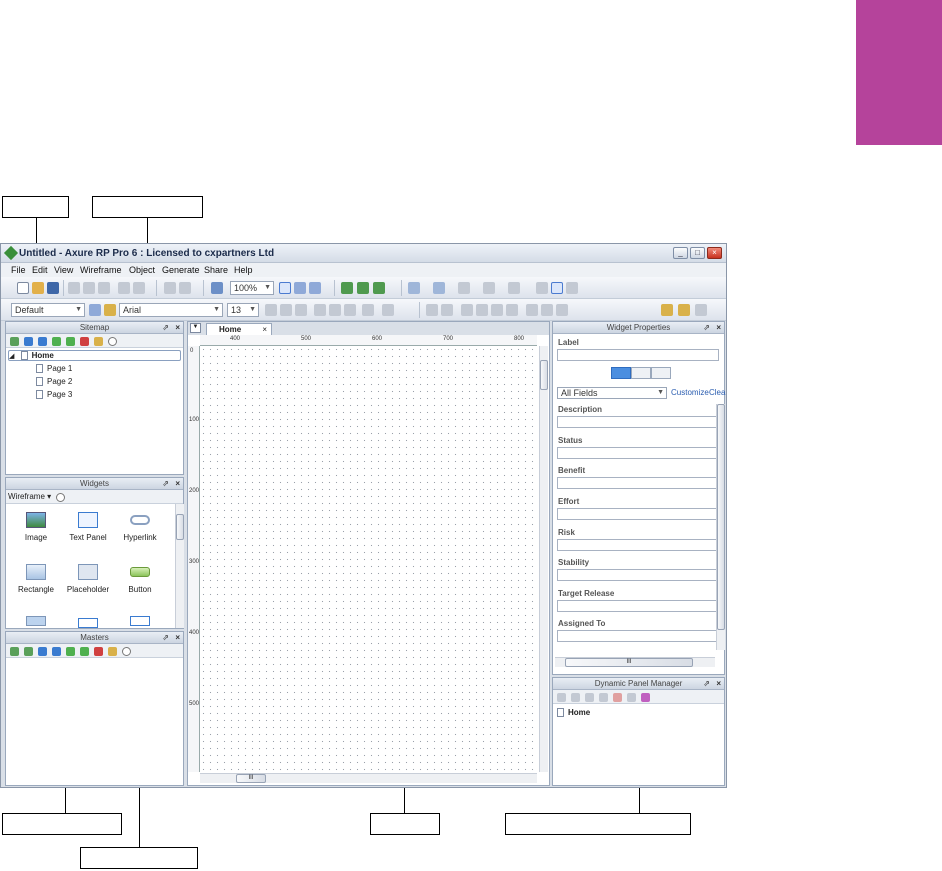  I want to click on italic-icon, so click(286, 310).